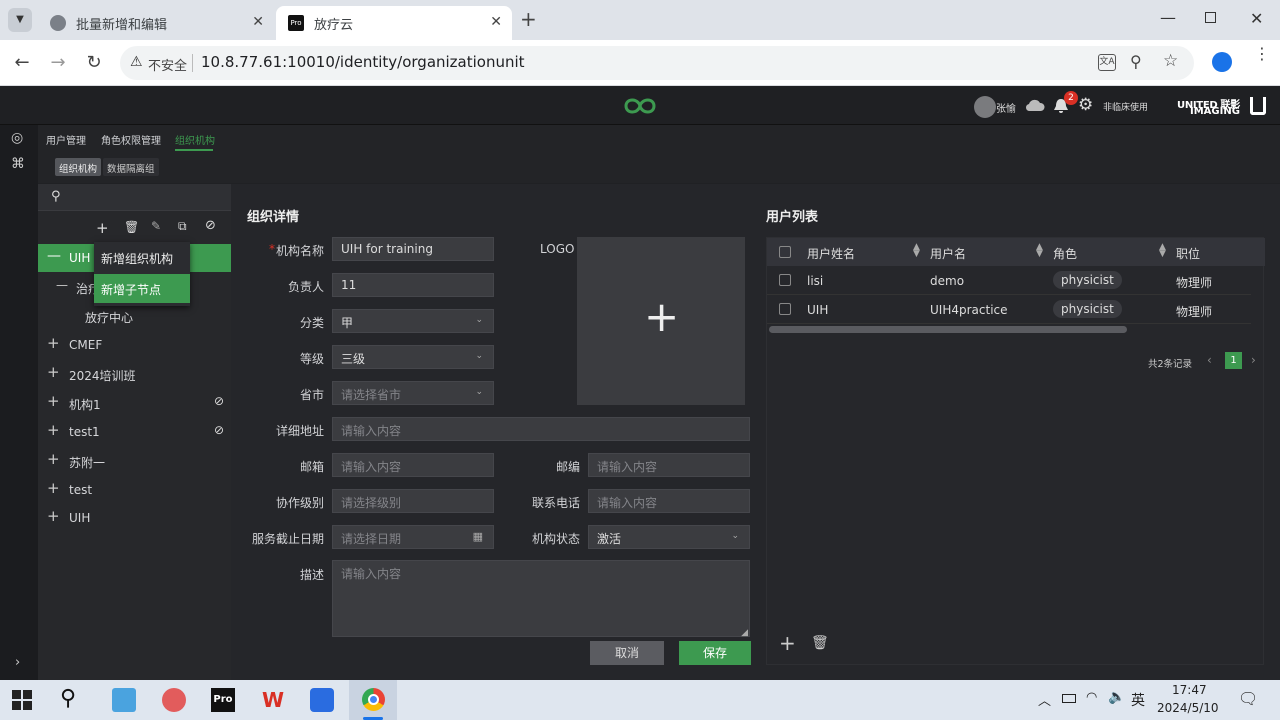 Image resolution: width=1280 pixels, height=720 pixels. Describe the element at coordinates (182, 226) in the screenshot. I see `copy-icon: ⧉` at that location.